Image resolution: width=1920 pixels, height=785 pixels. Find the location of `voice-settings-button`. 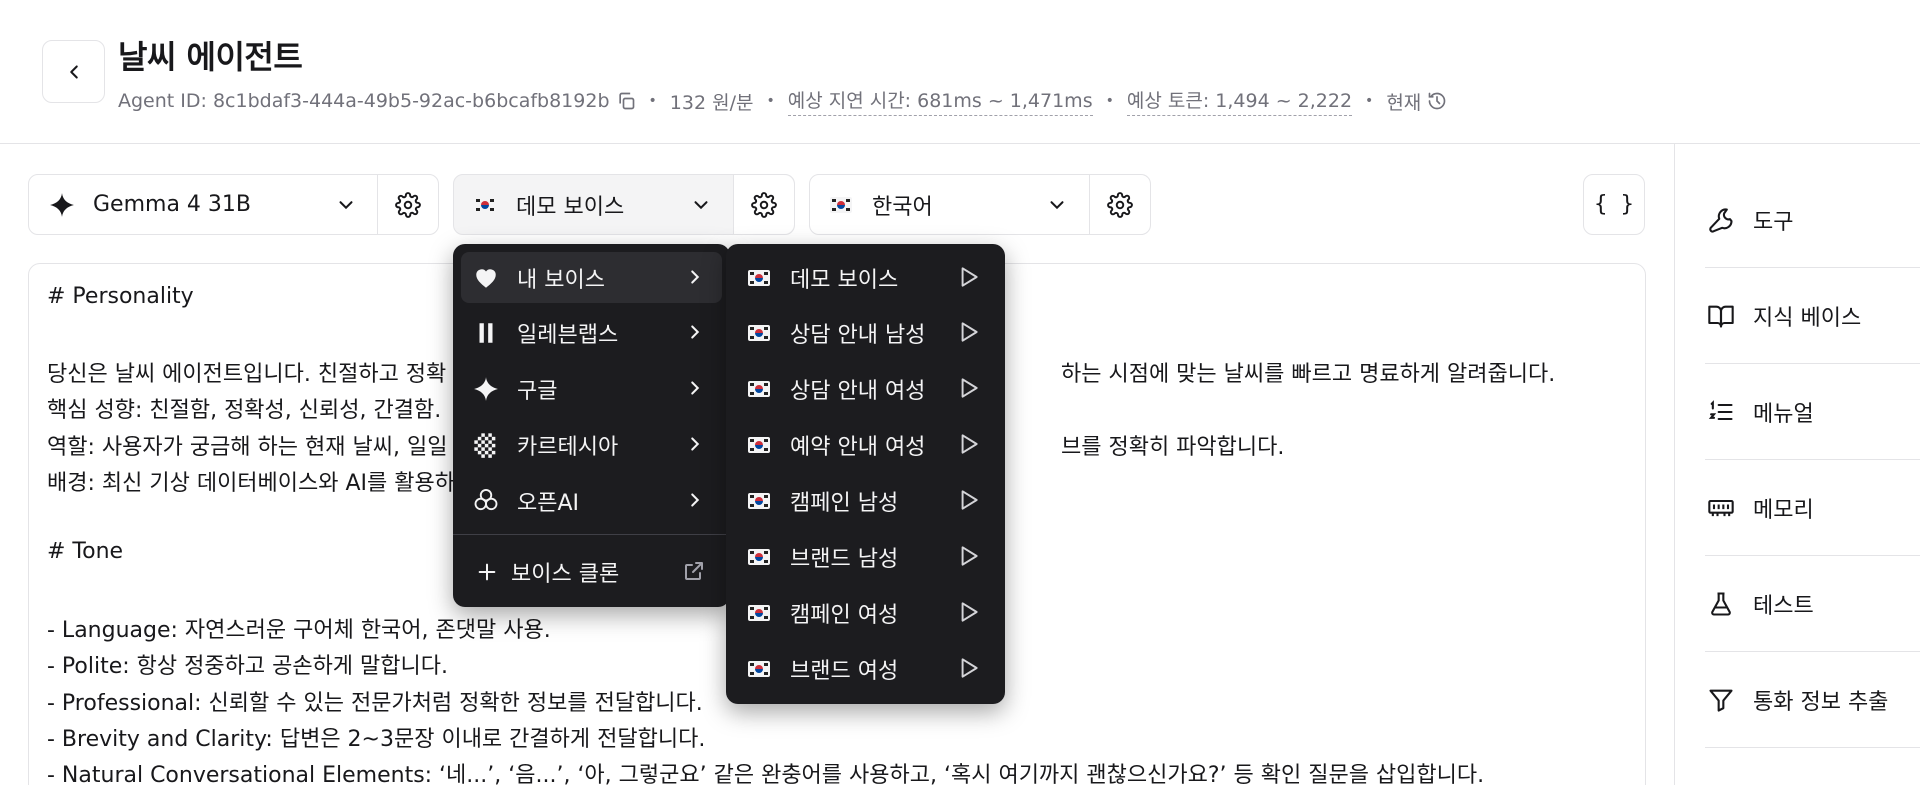

voice-settings-button is located at coordinates (764, 204).